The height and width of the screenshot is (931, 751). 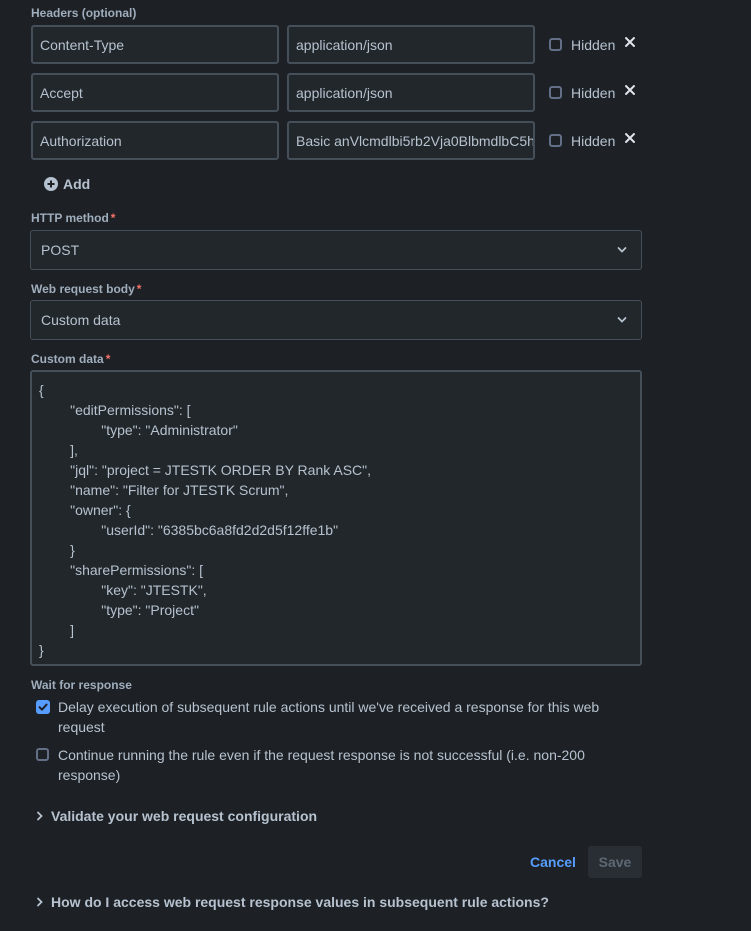 I want to click on wait-label: Wait for response, so click(x=81, y=685).